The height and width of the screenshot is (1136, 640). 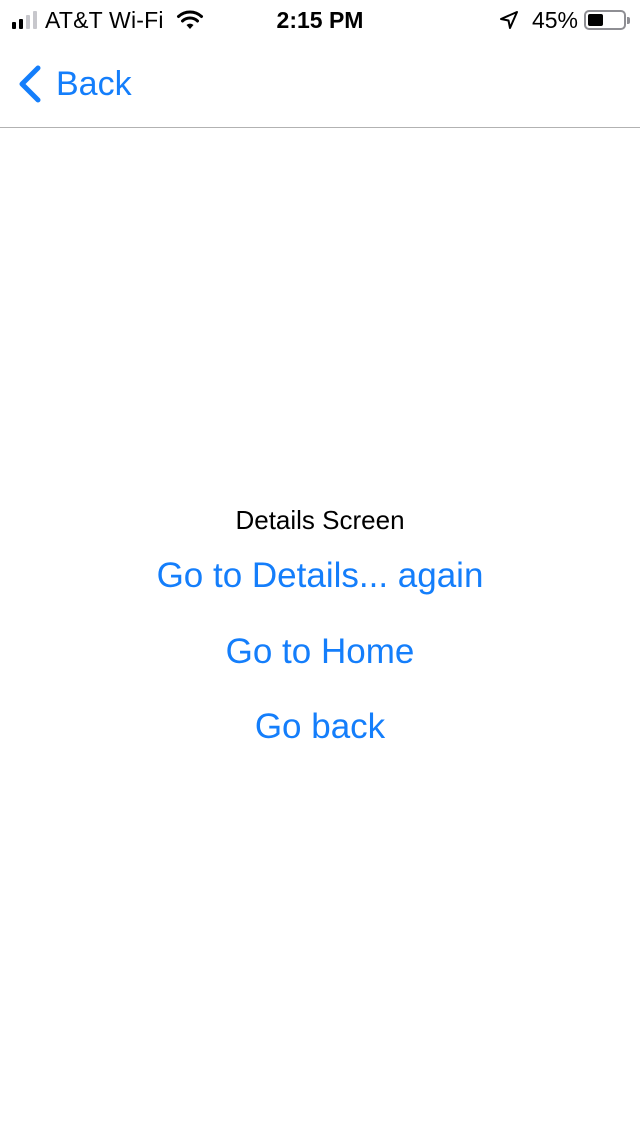 What do you see at coordinates (320, 727) in the screenshot?
I see `go-back-button: Go back` at bounding box center [320, 727].